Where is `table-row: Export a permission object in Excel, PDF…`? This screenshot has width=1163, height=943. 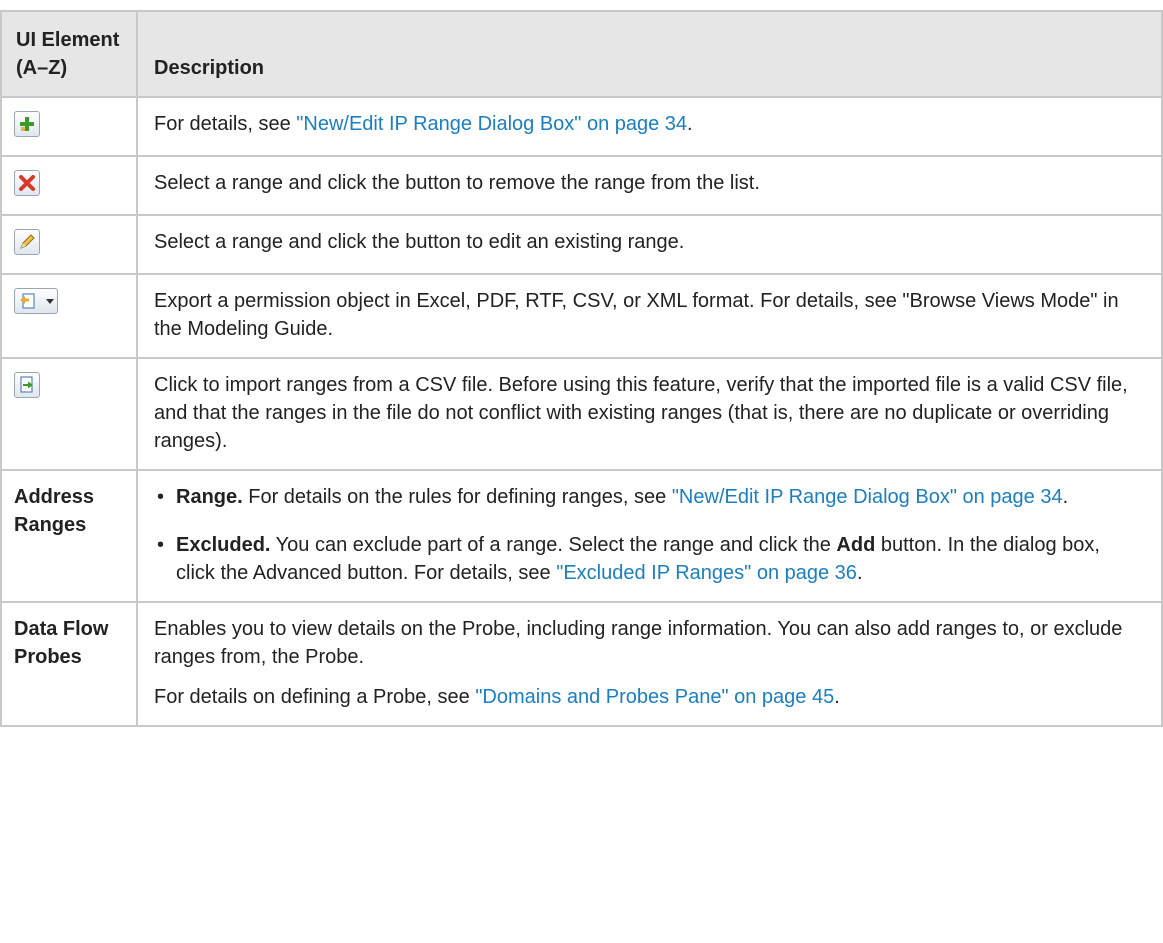
table-row: Export a permission object in Excel, PDF… is located at coordinates (581, 316).